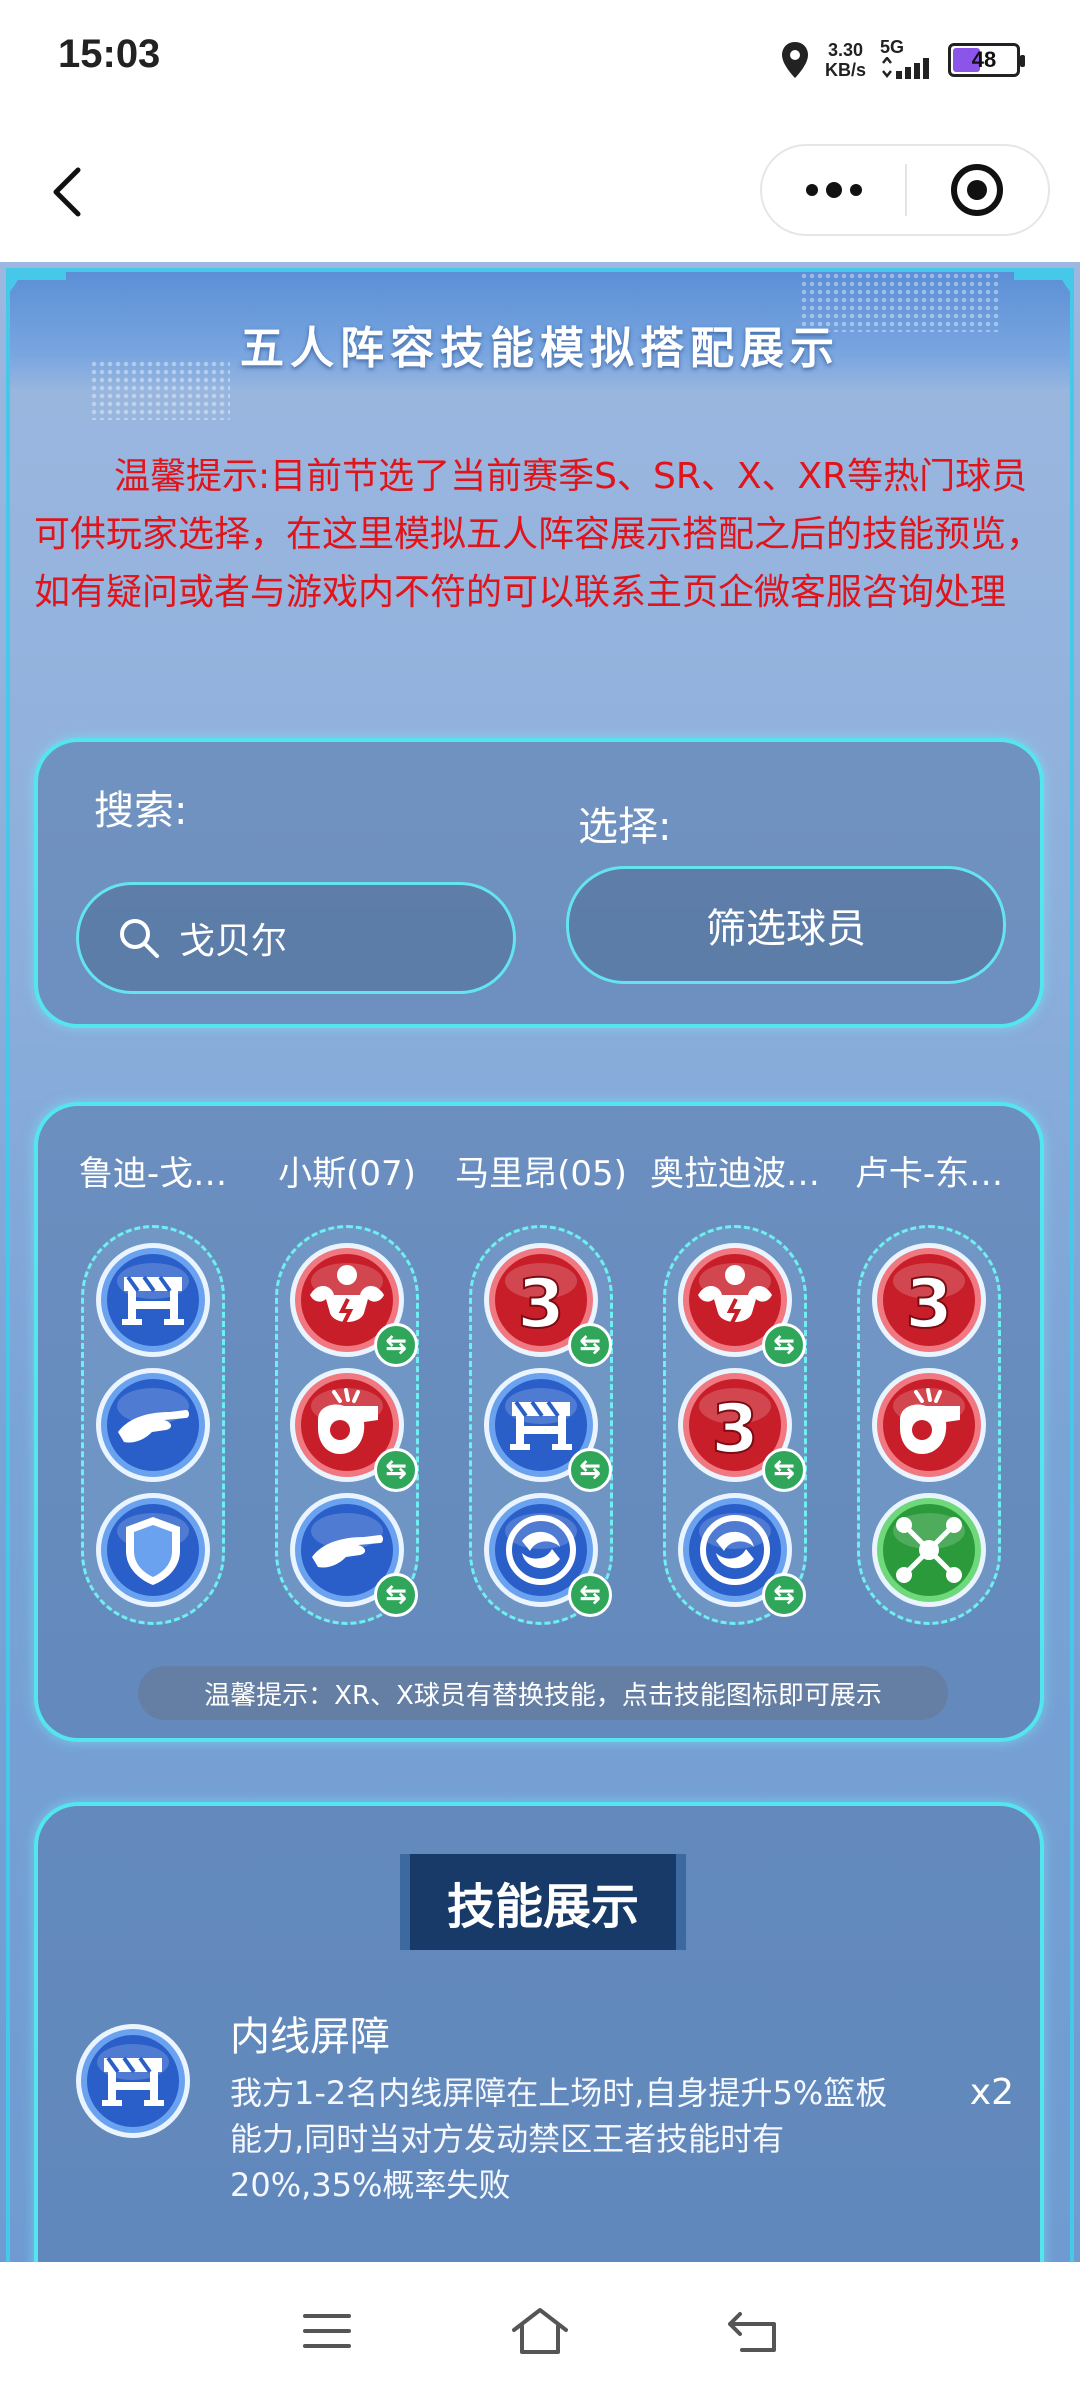  I want to click on player-name: 马里昂(05), so click(541, 1174).